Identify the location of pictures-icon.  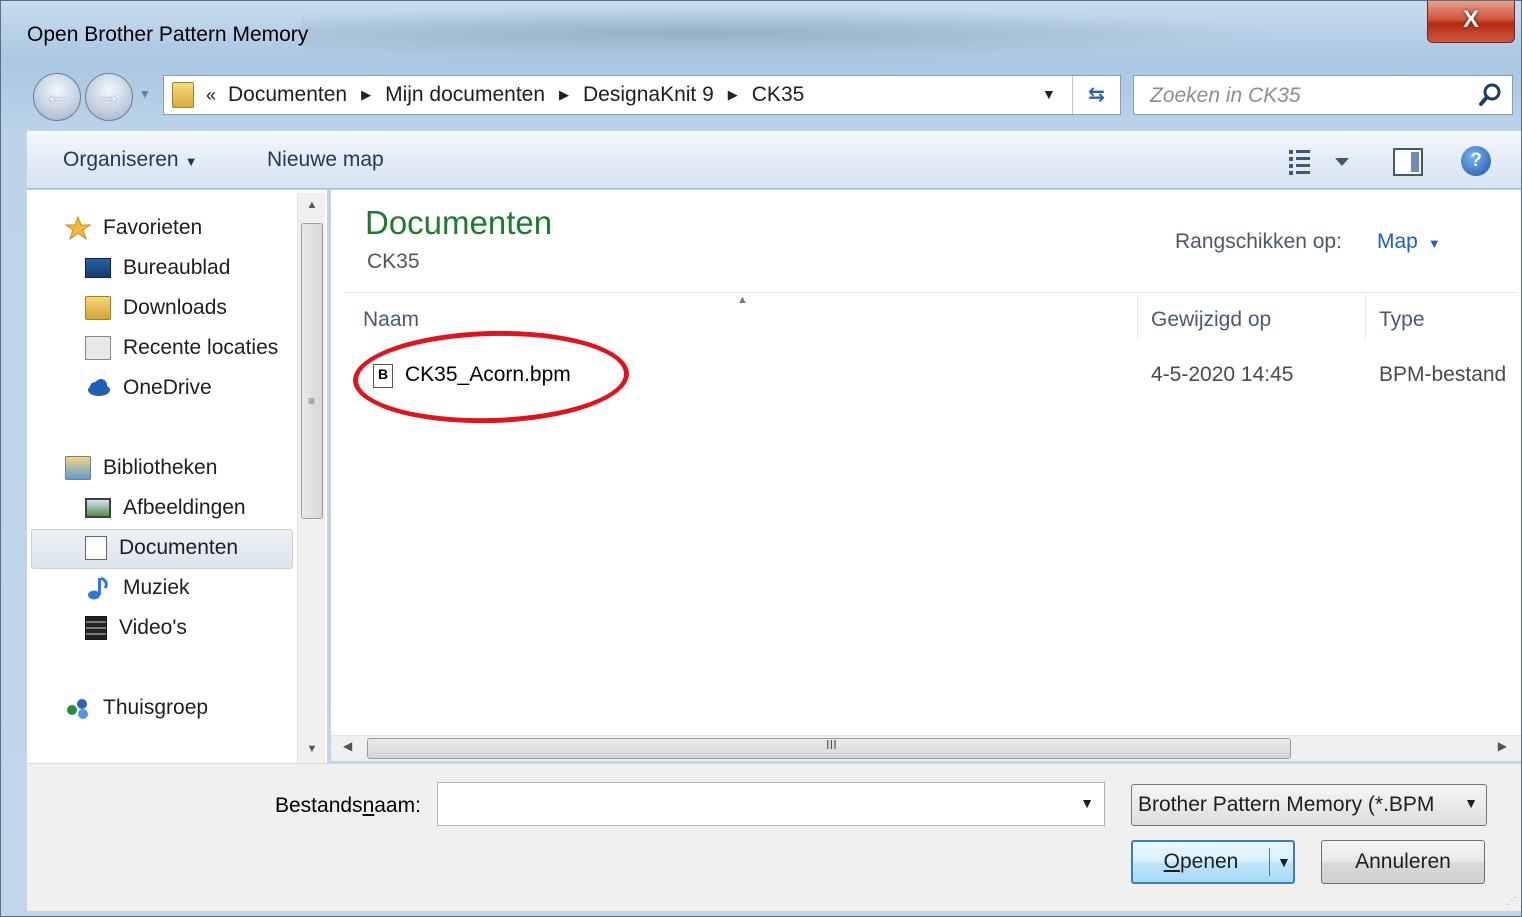
(98, 508).